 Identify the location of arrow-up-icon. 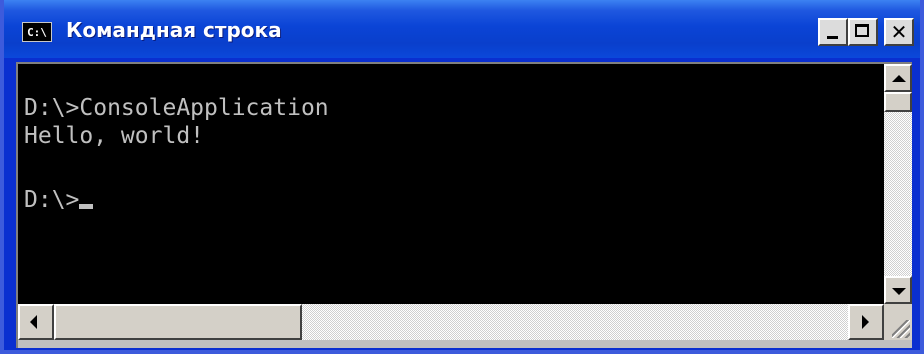
(899, 78).